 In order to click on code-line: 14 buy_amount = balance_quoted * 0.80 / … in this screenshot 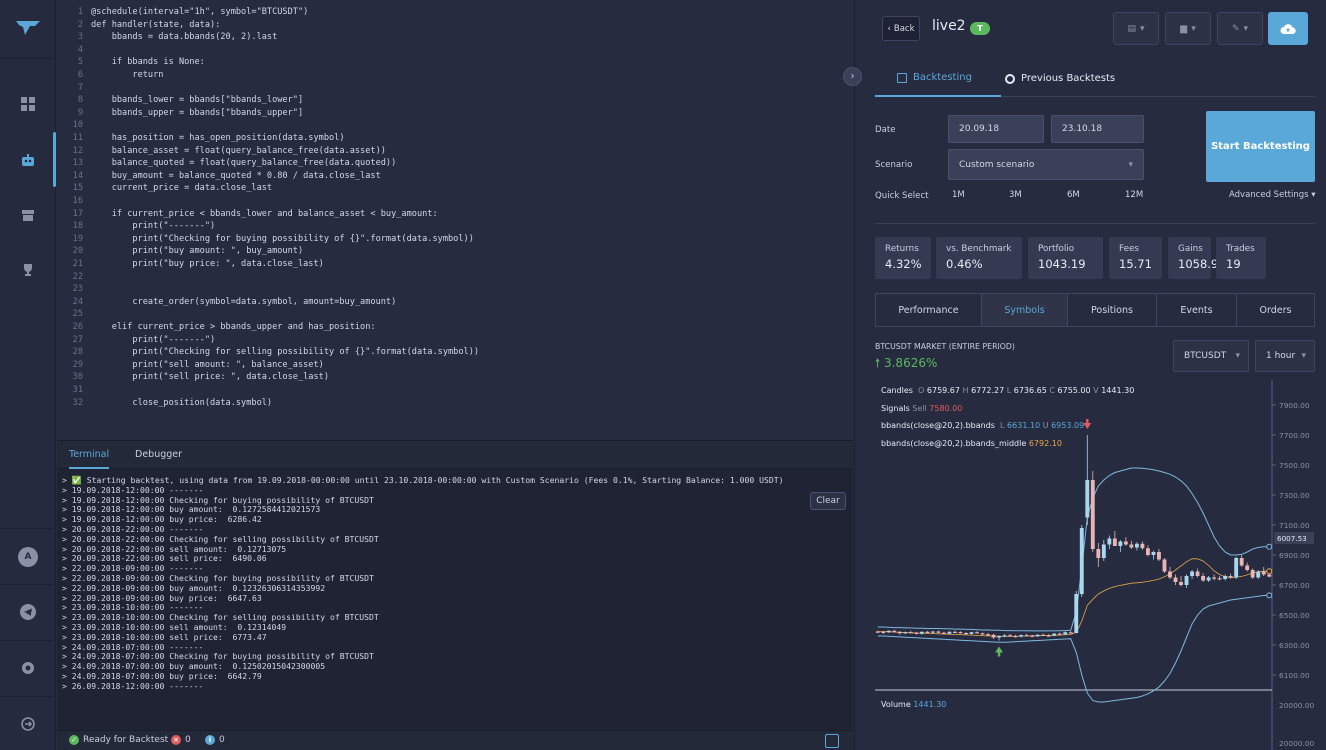, I will do `click(452, 176)`.